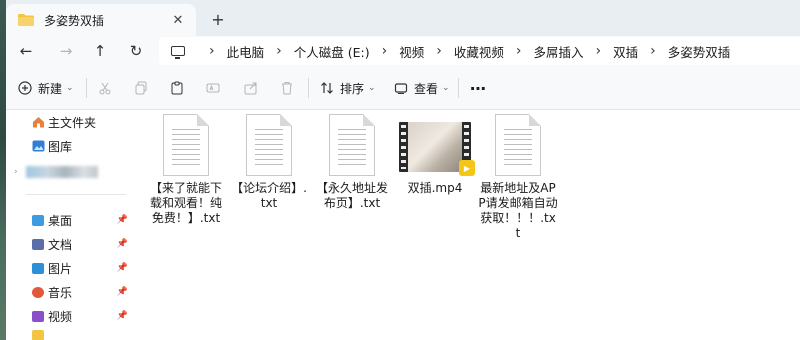  What do you see at coordinates (69, 335) in the screenshot?
I see `sidebar-item-partial` at bounding box center [69, 335].